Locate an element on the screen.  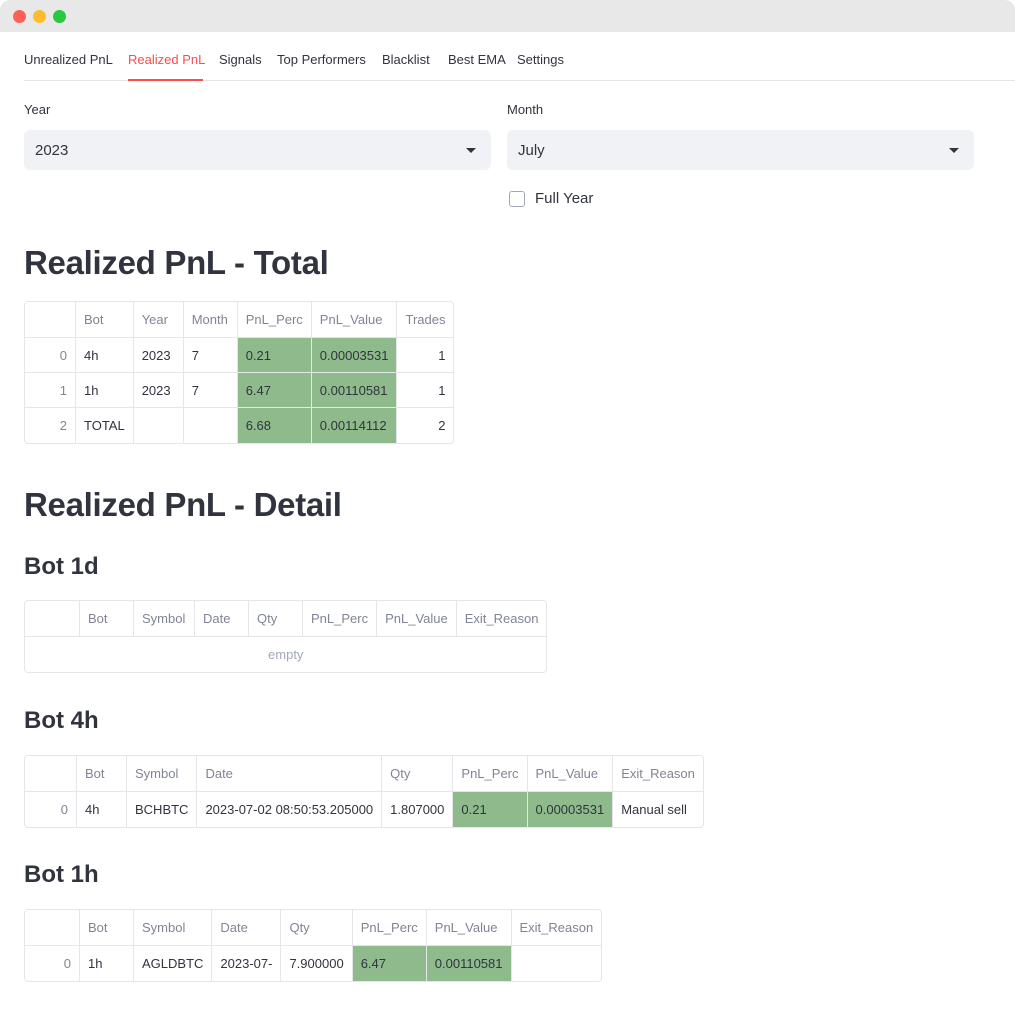
cell-date: 2023-07- is located at coordinates (247, 963).